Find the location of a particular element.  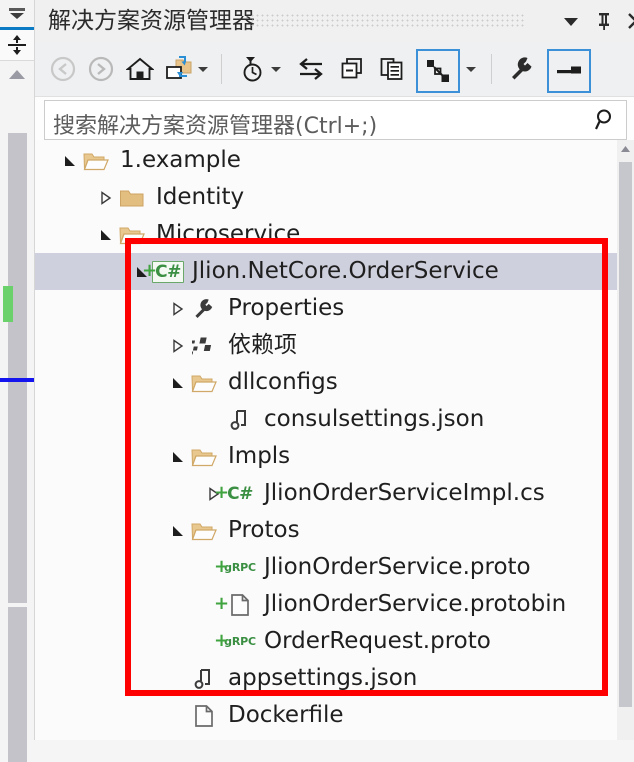

chevron-down-icon is located at coordinates (571, 21).